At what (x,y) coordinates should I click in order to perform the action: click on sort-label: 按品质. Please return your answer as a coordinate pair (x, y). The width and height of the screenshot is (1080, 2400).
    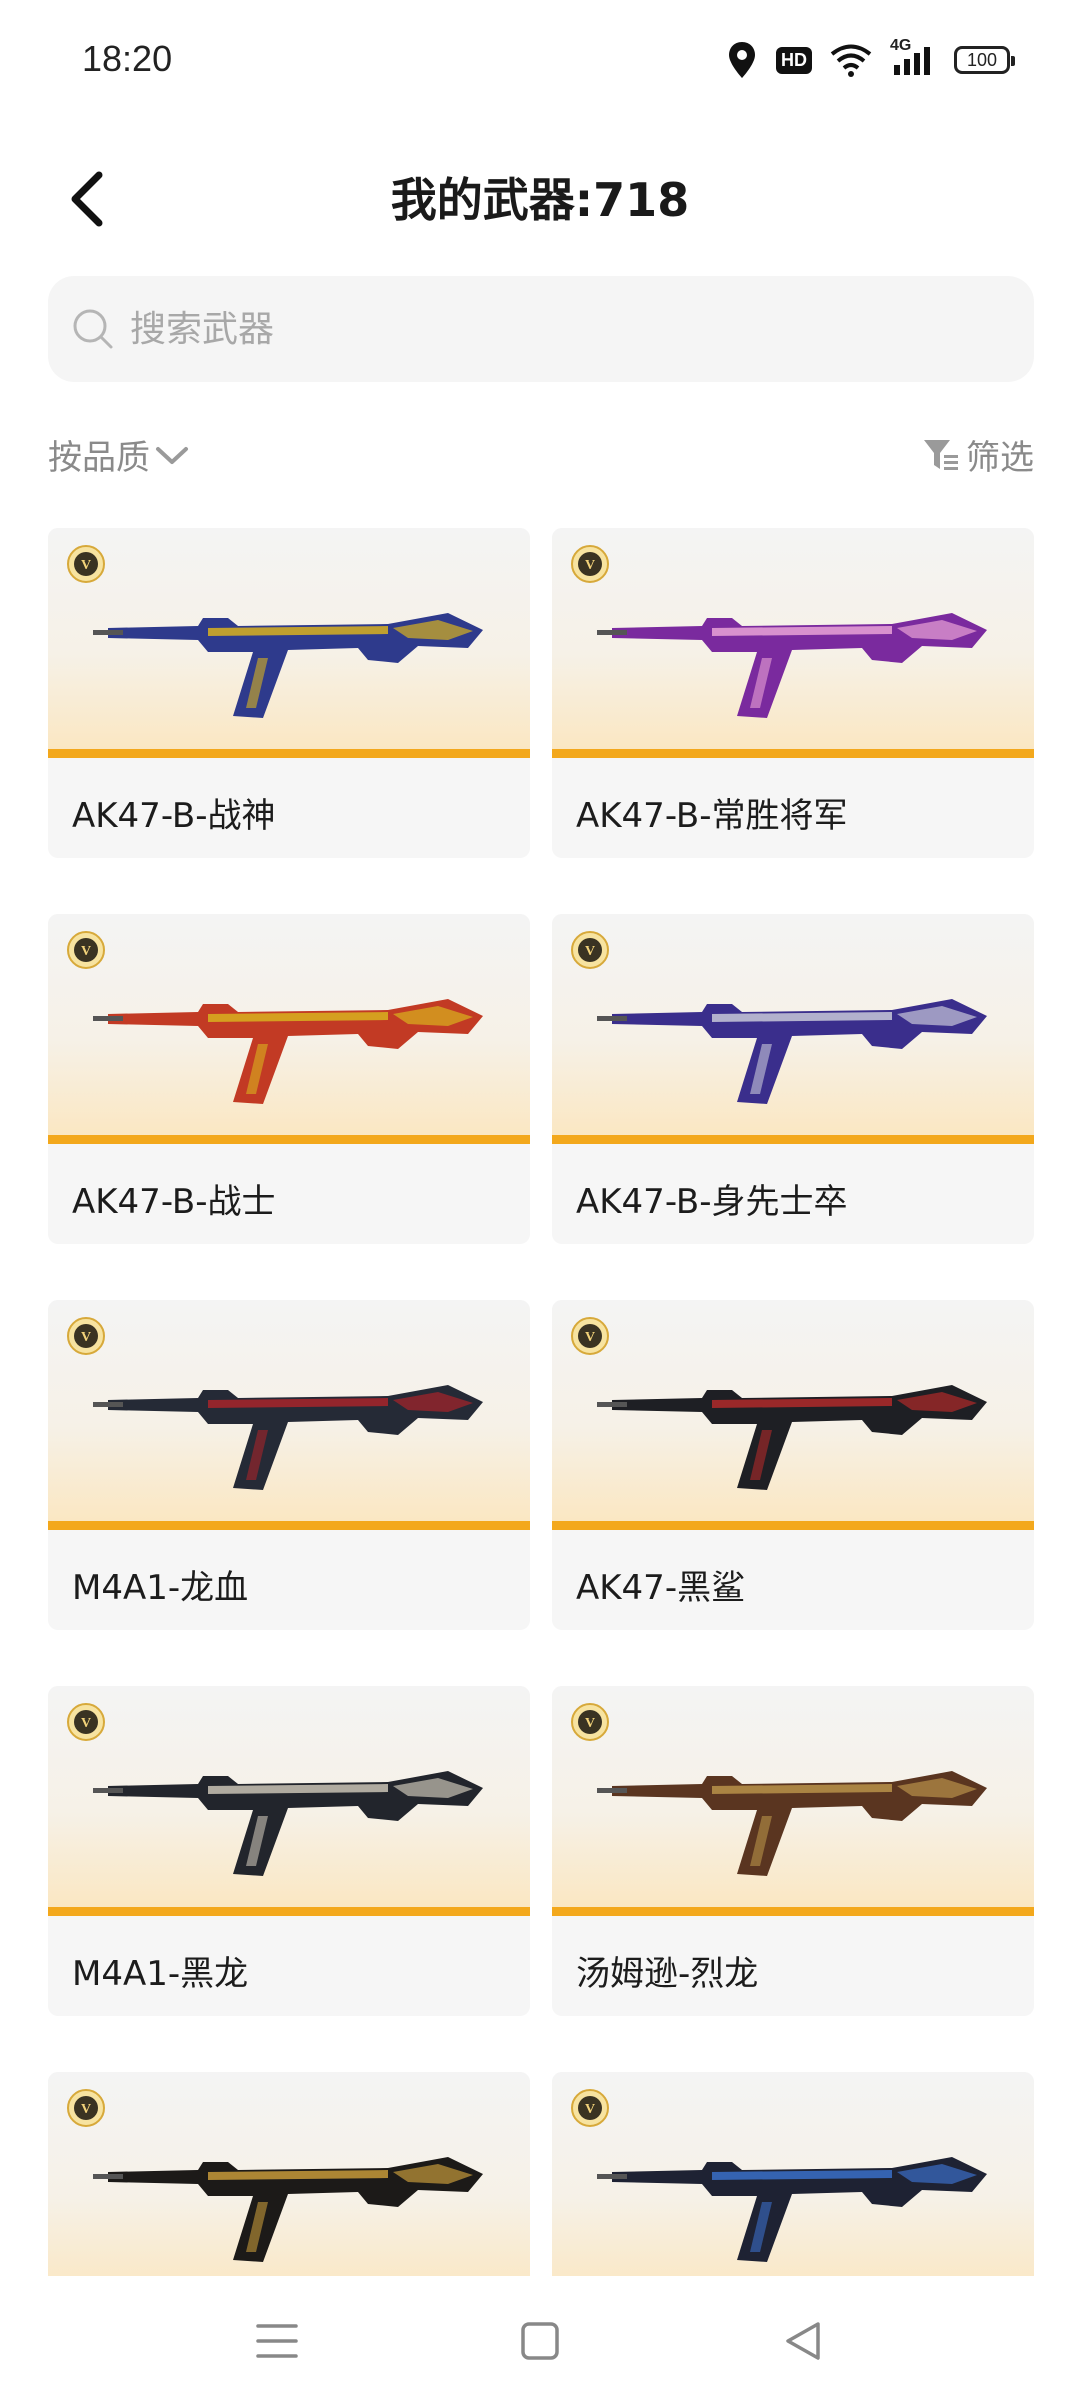
    Looking at the image, I should click on (99, 458).